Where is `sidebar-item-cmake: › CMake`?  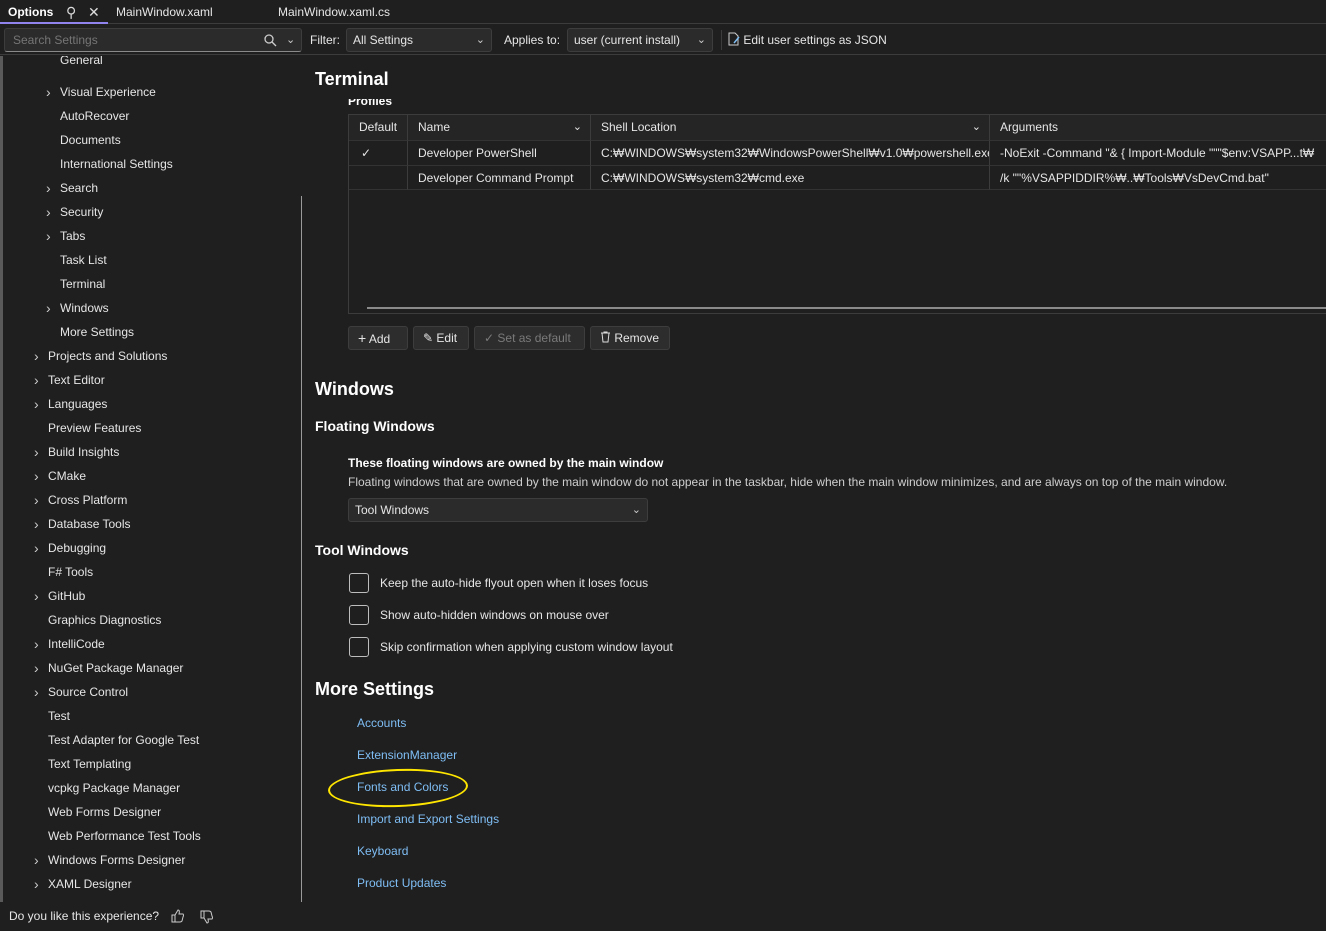
sidebar-item-cmake: › CMake is located at coordinates (60, 476).